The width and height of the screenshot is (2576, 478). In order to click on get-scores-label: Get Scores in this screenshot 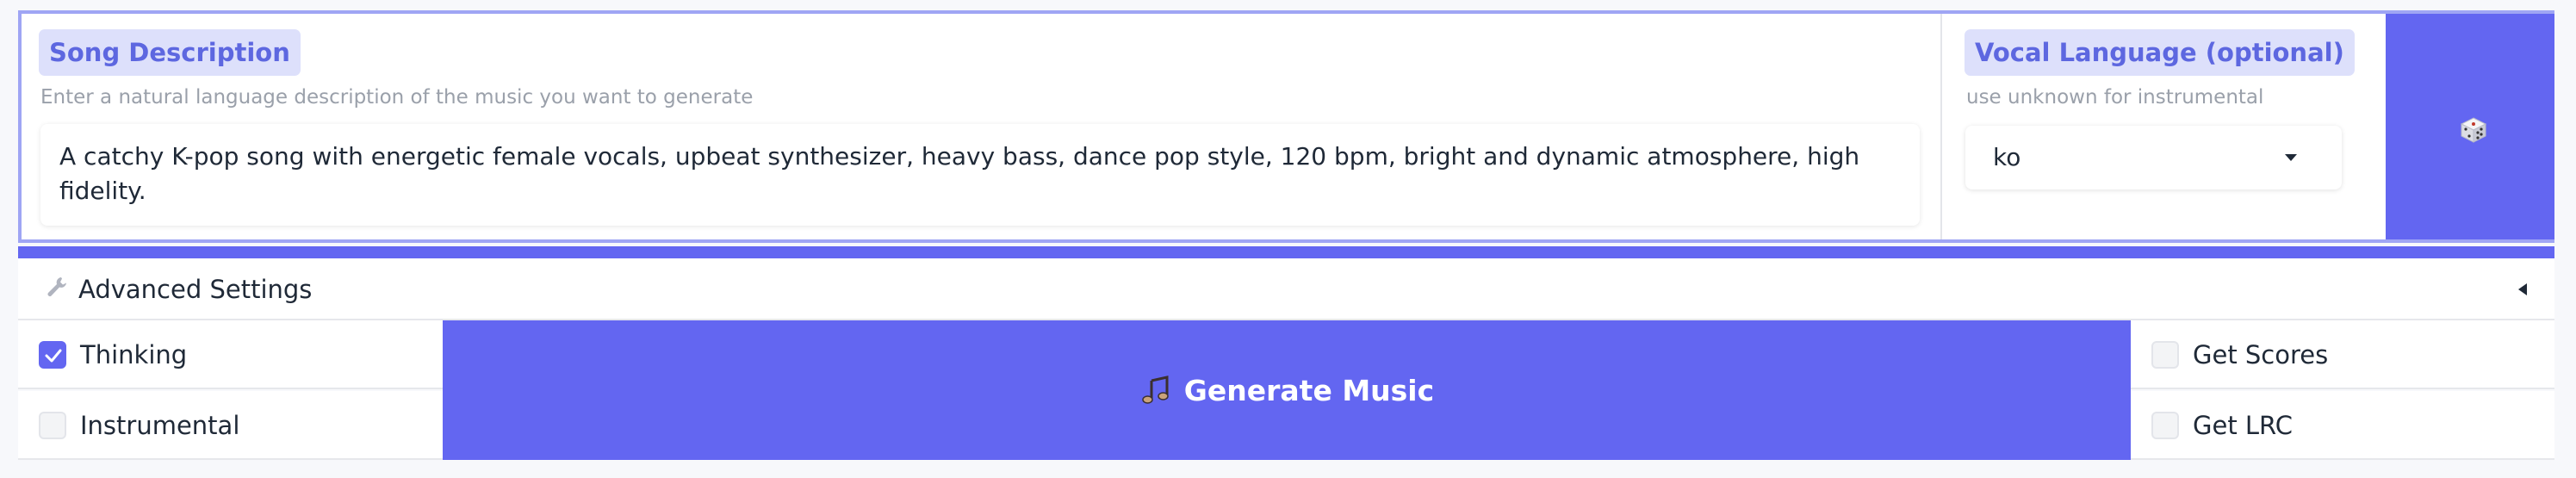, I will do `click(2261, 354)`.